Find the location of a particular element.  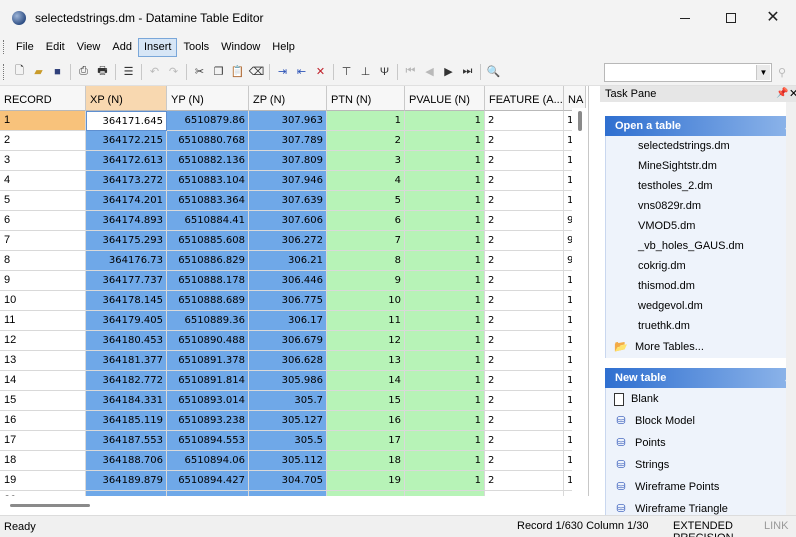

cell-xp: 364172.215 is located at coordinates (126, 141).